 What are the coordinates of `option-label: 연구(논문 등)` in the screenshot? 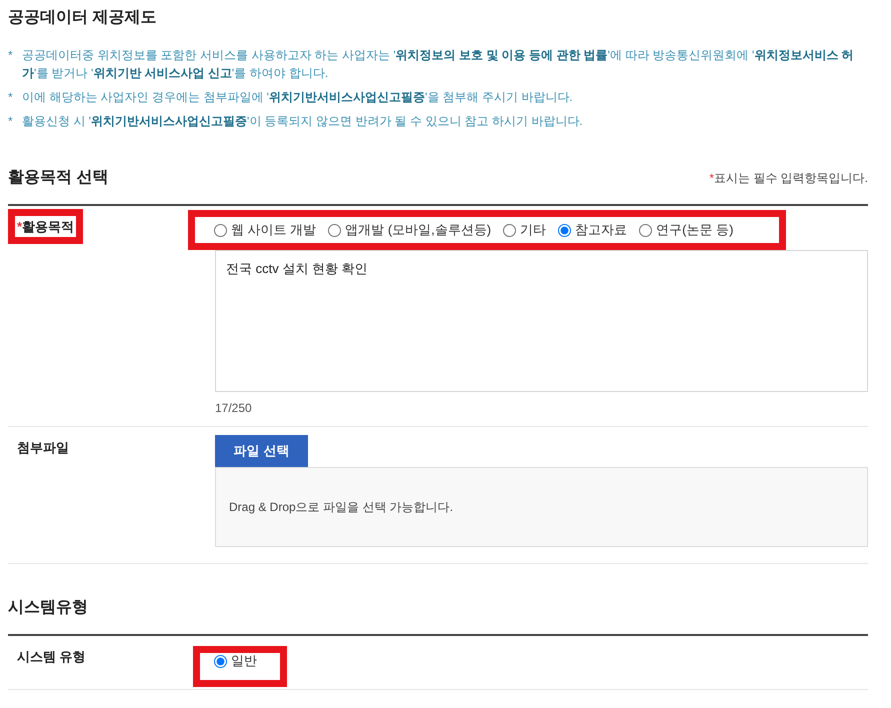 It's located at (695, 230).